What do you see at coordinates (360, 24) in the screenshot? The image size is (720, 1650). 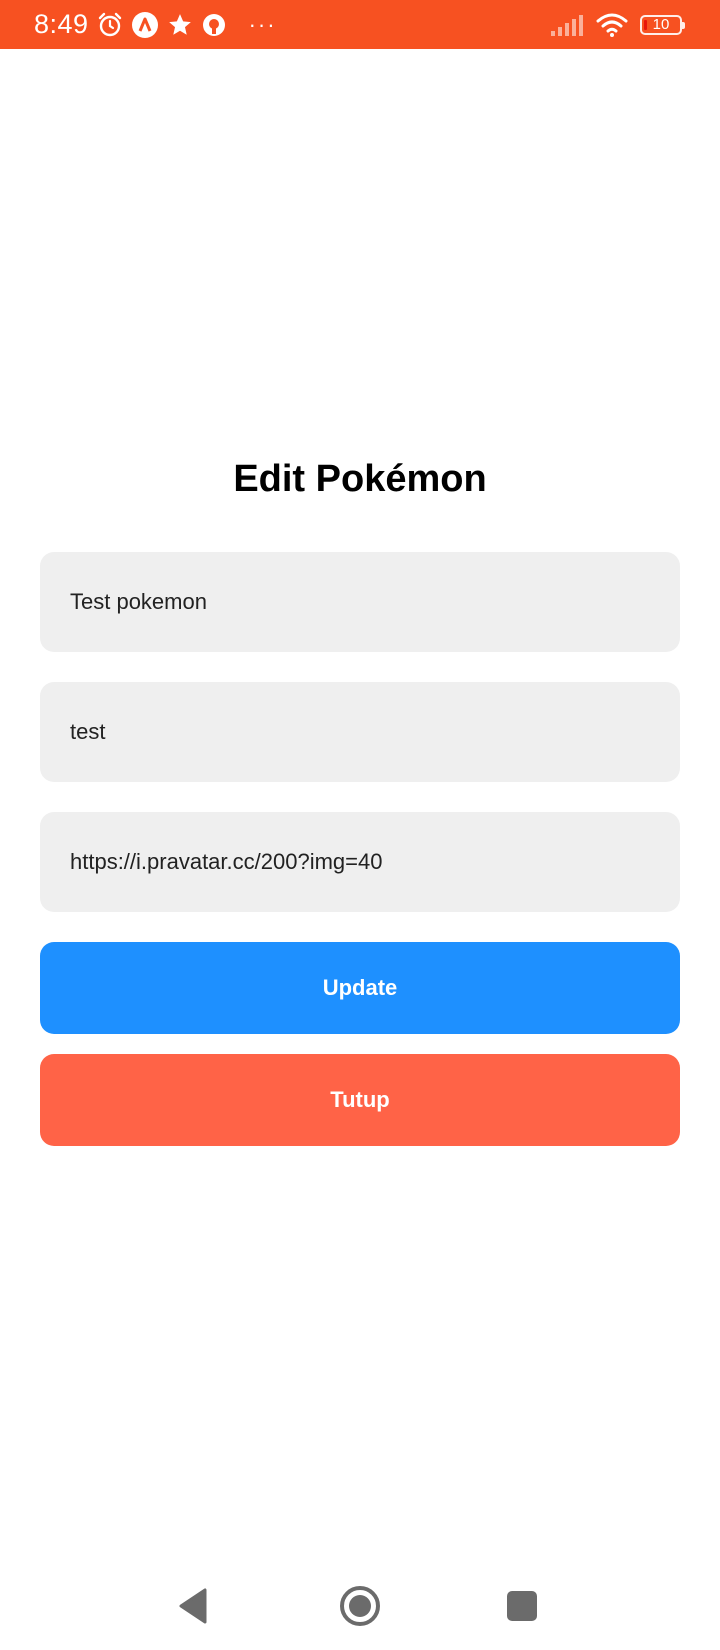 I see `status-bar: 8:49 ··· 10` at bounding box center [360, 24].